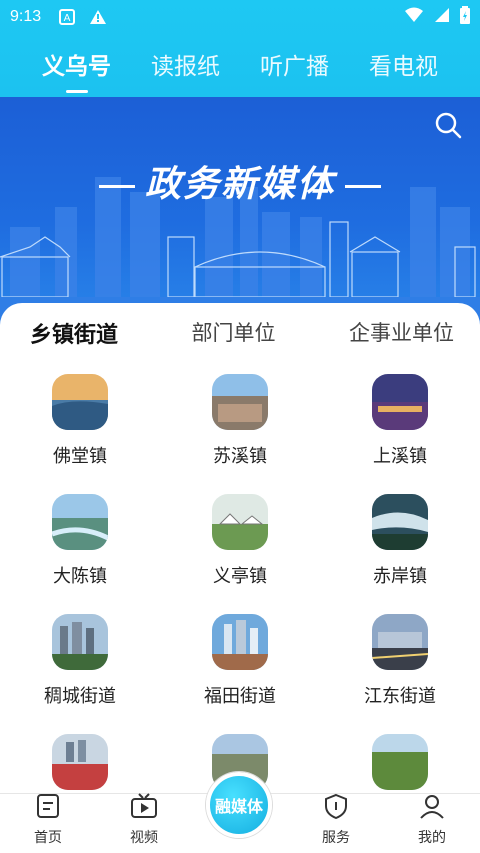 Image resolution: width=480 pixels, height=853 pixels. I want to click on signal-icon, so click(442, 17).